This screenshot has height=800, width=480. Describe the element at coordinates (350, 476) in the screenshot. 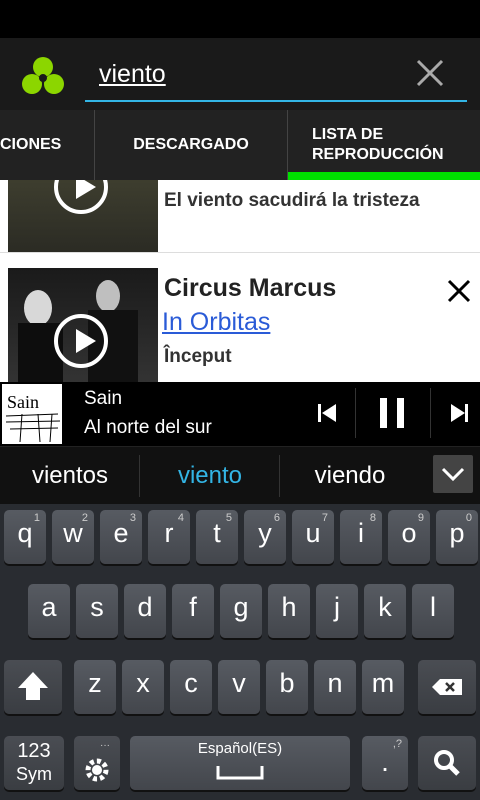

I see `suggestion-item: viendo` at that location.